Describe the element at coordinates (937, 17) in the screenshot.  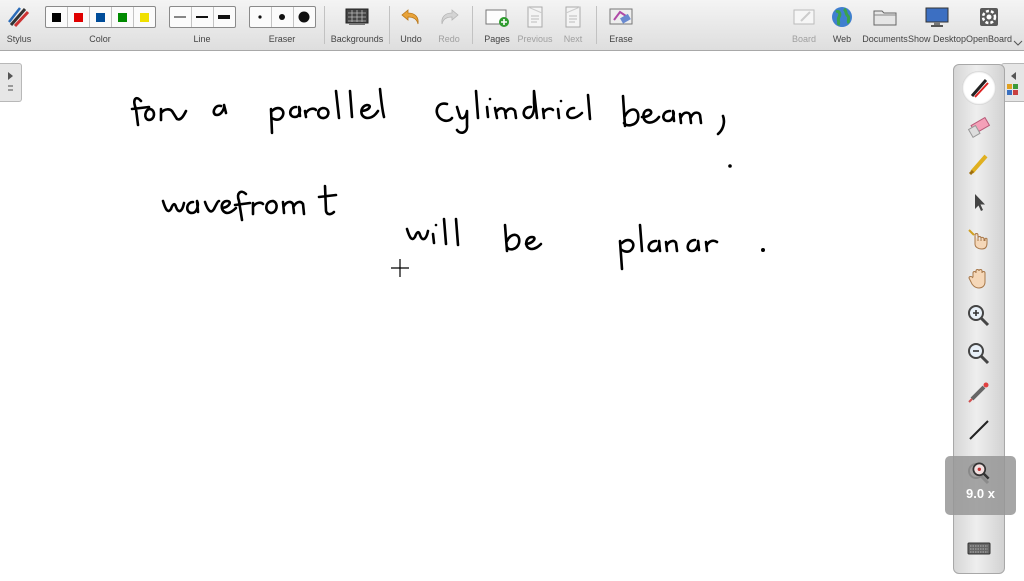
I see `desktop-icon` at that location.